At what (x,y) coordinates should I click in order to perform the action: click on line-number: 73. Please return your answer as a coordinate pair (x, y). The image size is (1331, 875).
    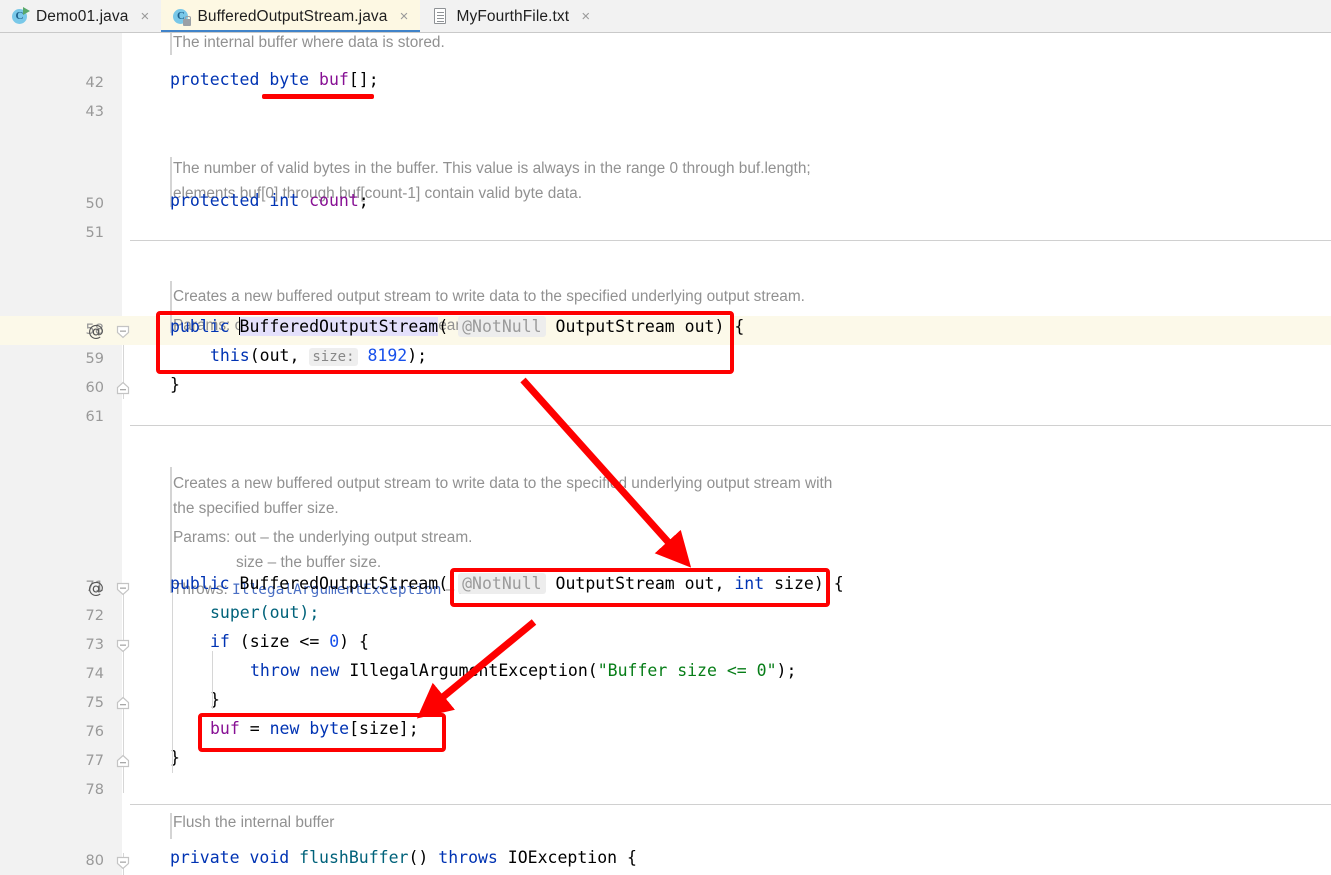
    Looking at the image, I should click on (94, 645).